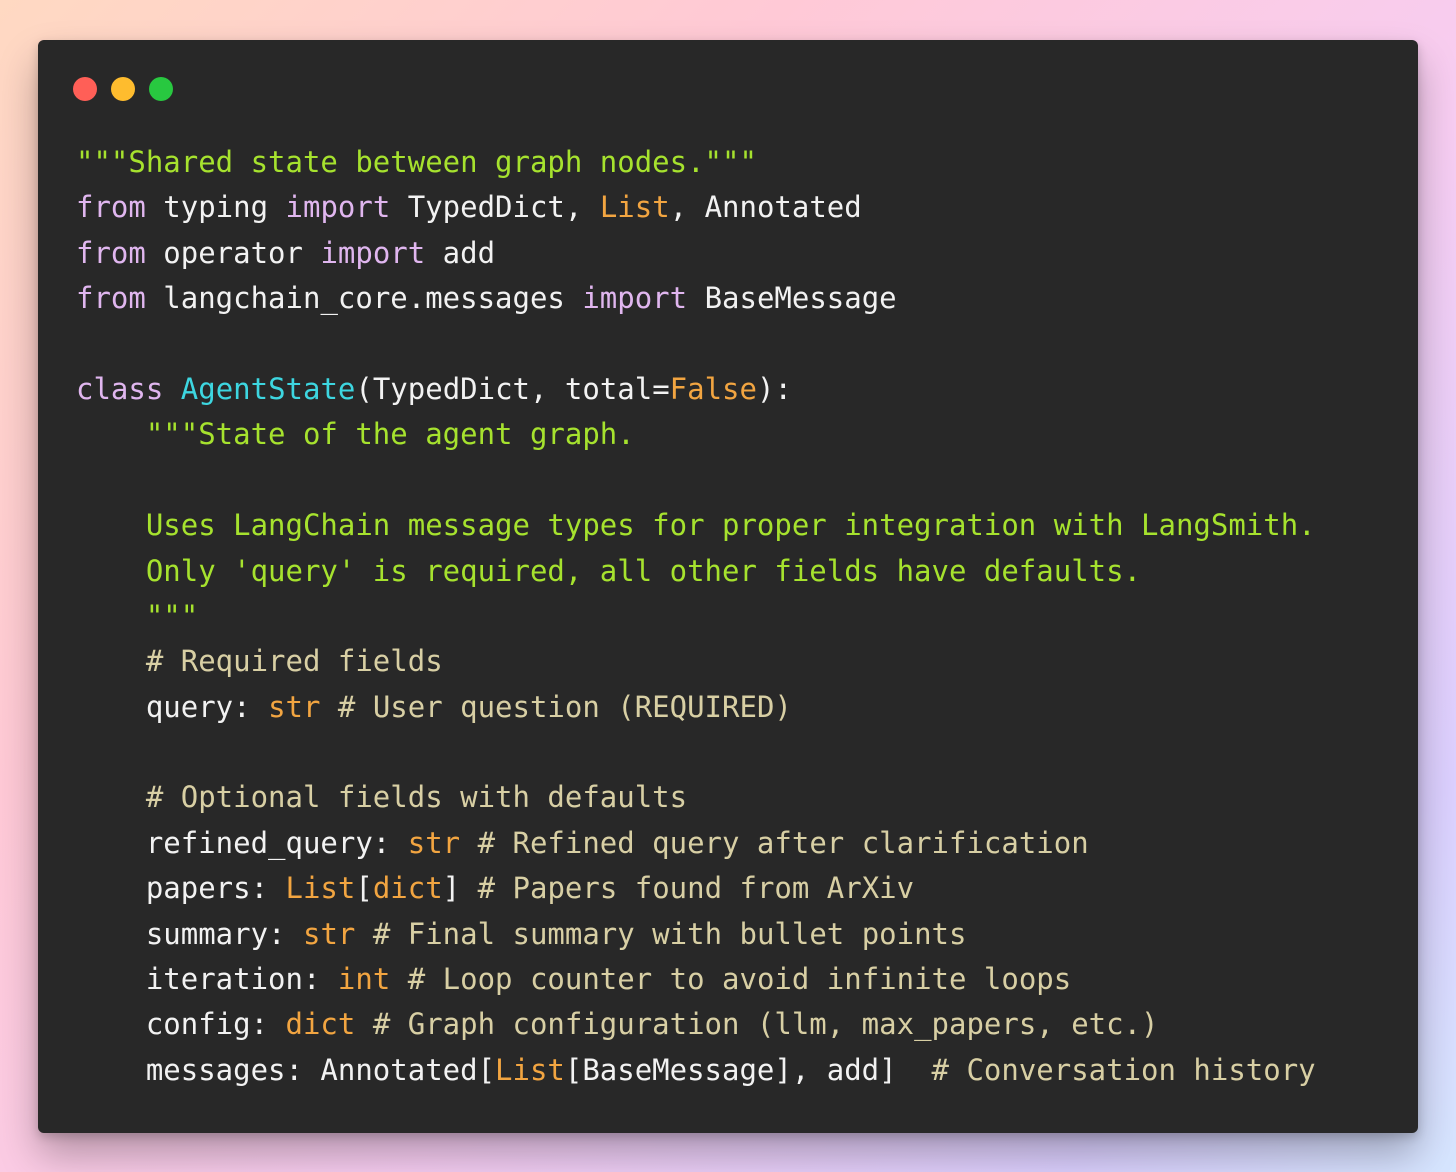 Image resolution: width=1456 pixels, height=1172 pixels. I want to click on window-controls, so click(123, 89).